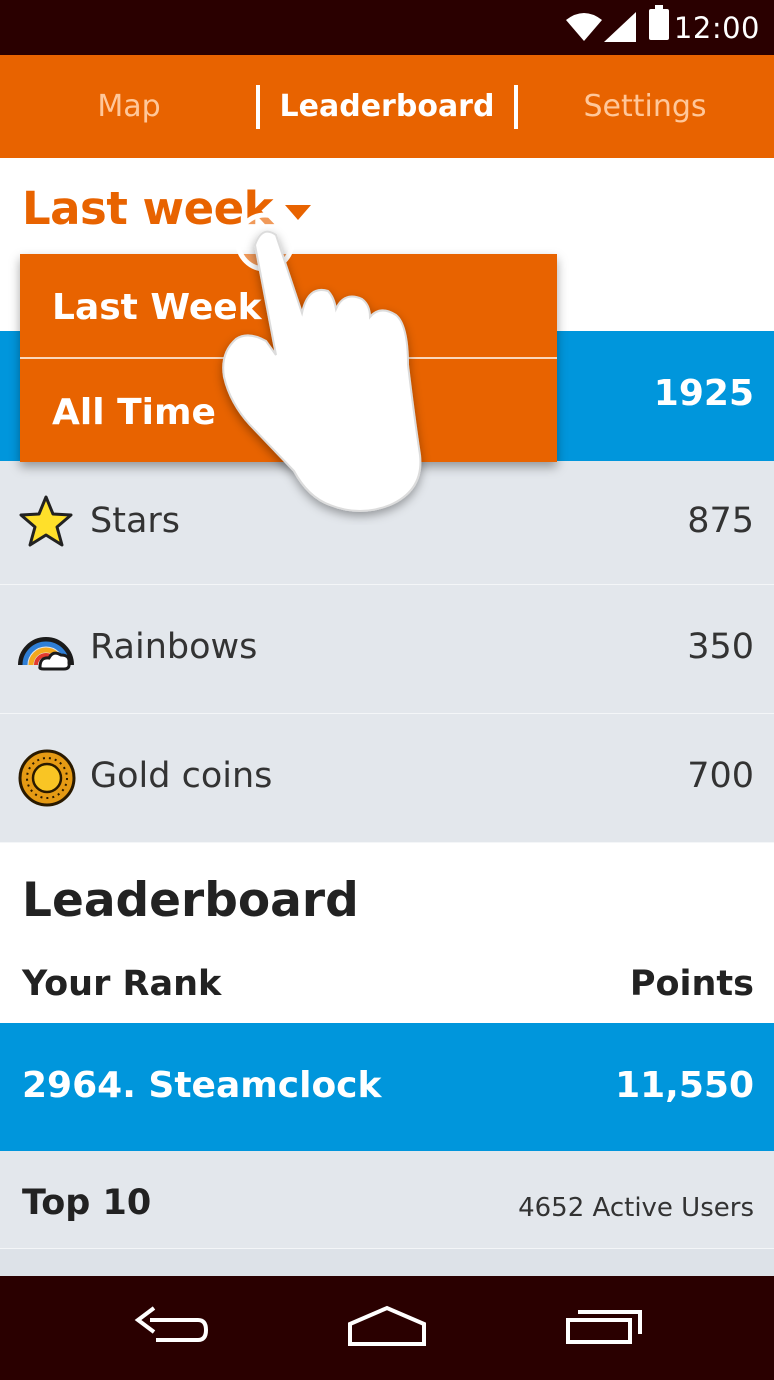 Image resolution: width=774 pixels, height=1380 pixels. What do you see at coordinates (135, 521) in the screenshot?
I see `category-label: Stars` at bounding box center [135, 521].